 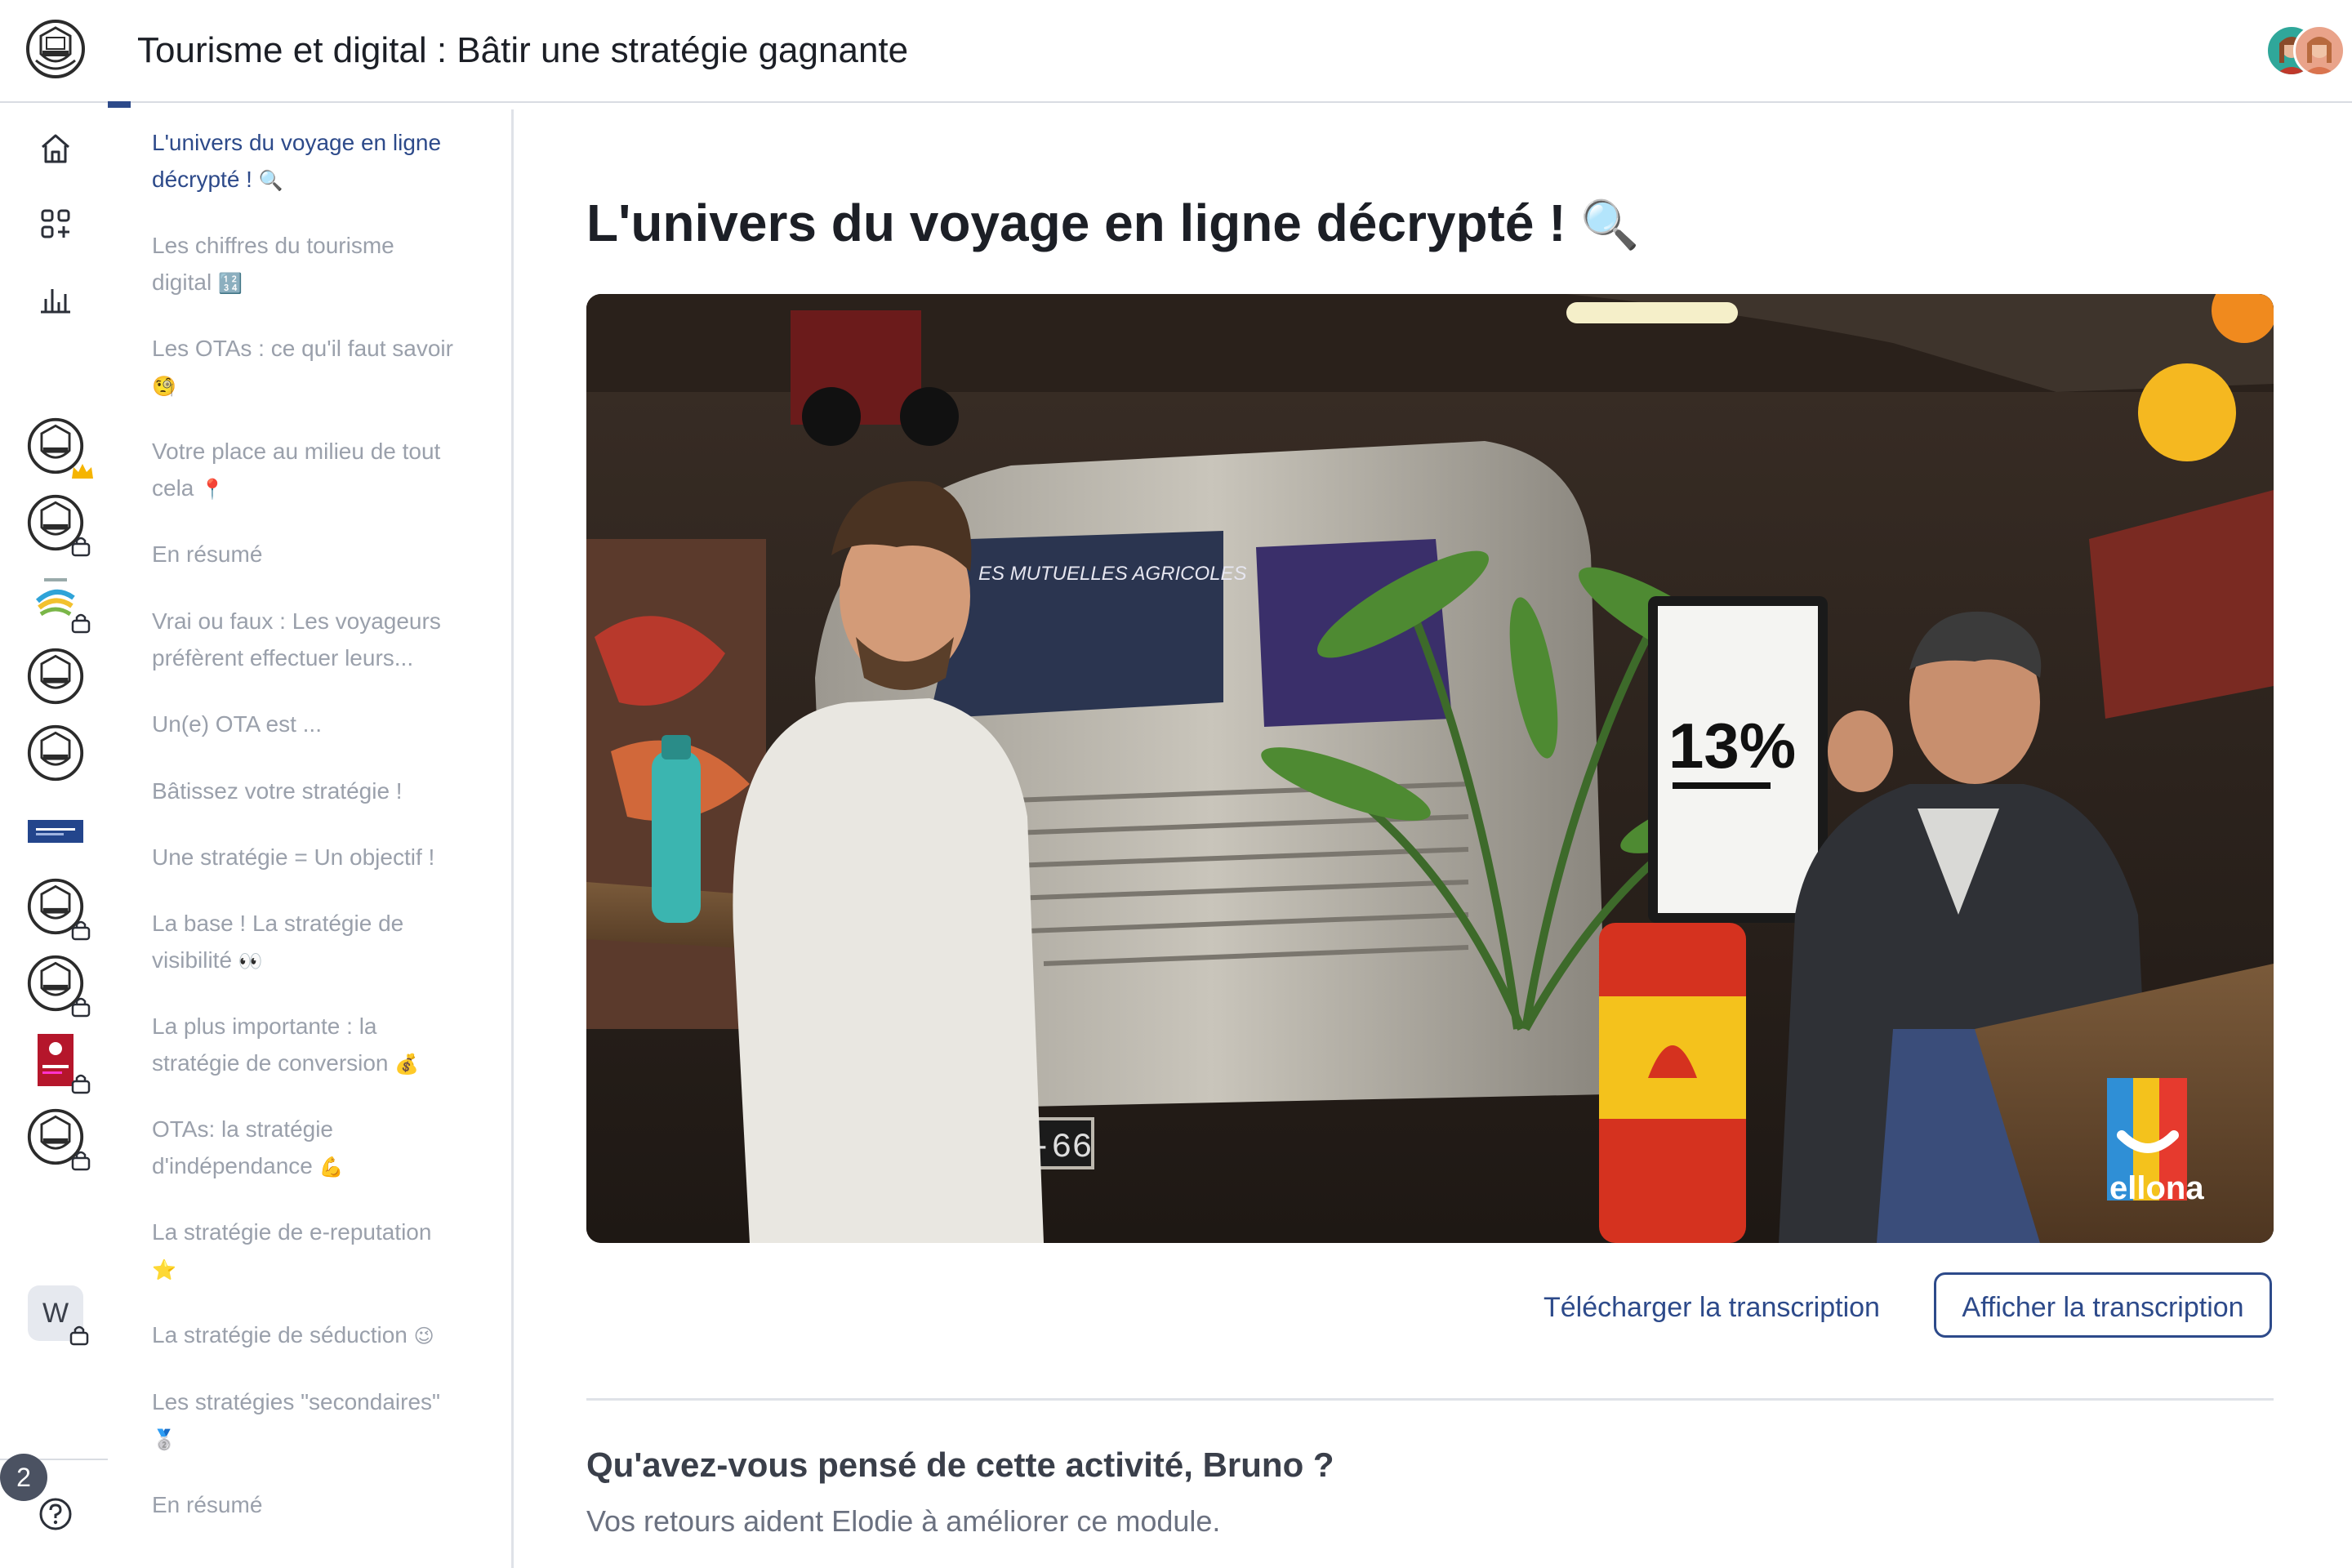 What do you see at coordinates (296, 621) in the screenshot?
I see `lesson-title: Vrai ou faux : Les voyageurs` at bounding box center [296, 621].